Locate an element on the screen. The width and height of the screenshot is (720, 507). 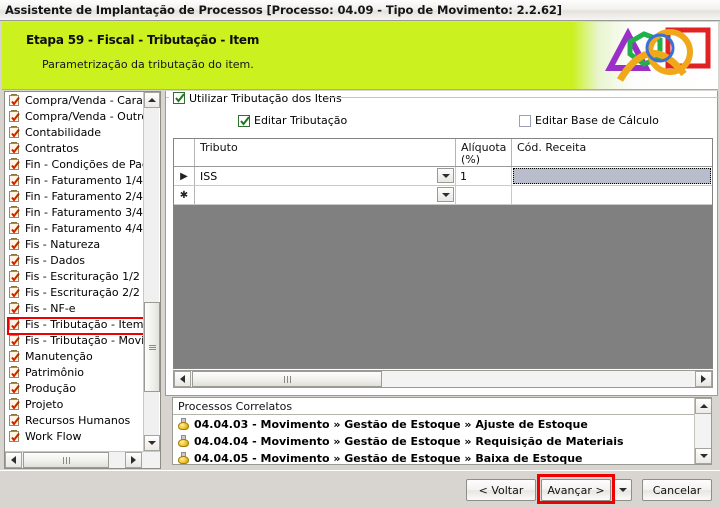
grid-scroll-left-button is located at coordinates (182, 379).